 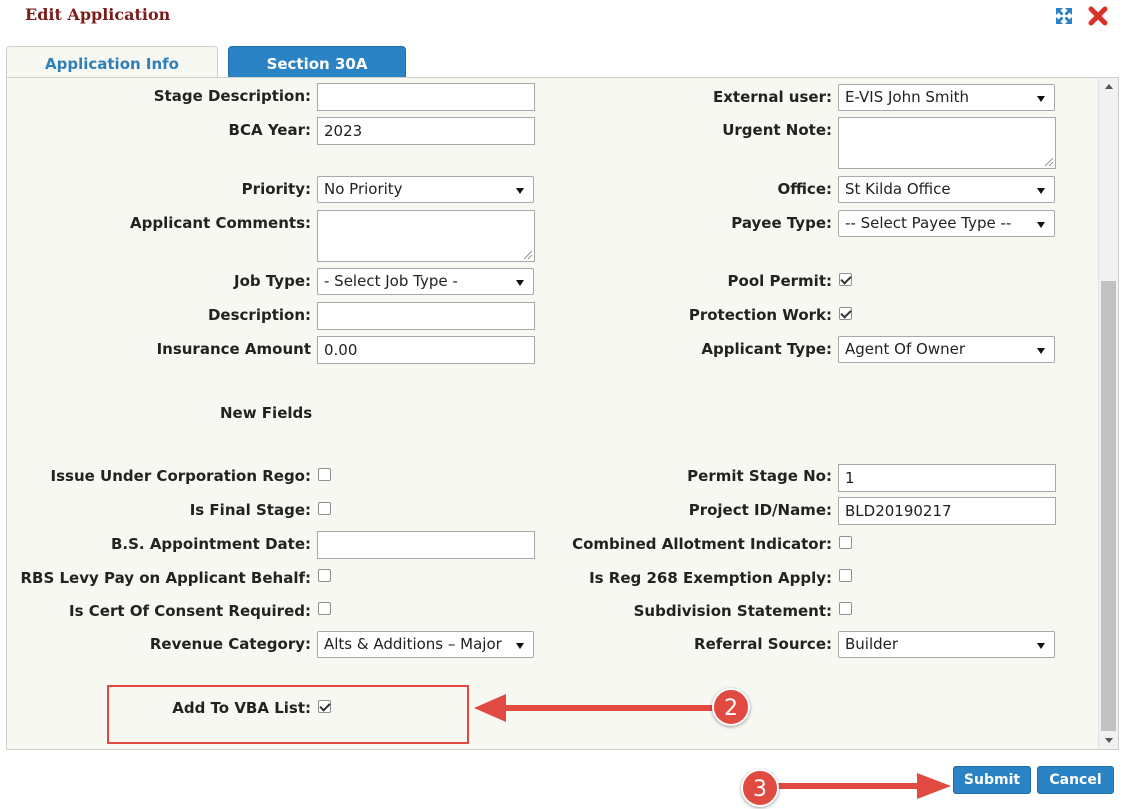 What do you see at coordinates (317, 62) in the screenshot?
I see `tab-section-30a: Section 30A` at bounding box center [317, 62].